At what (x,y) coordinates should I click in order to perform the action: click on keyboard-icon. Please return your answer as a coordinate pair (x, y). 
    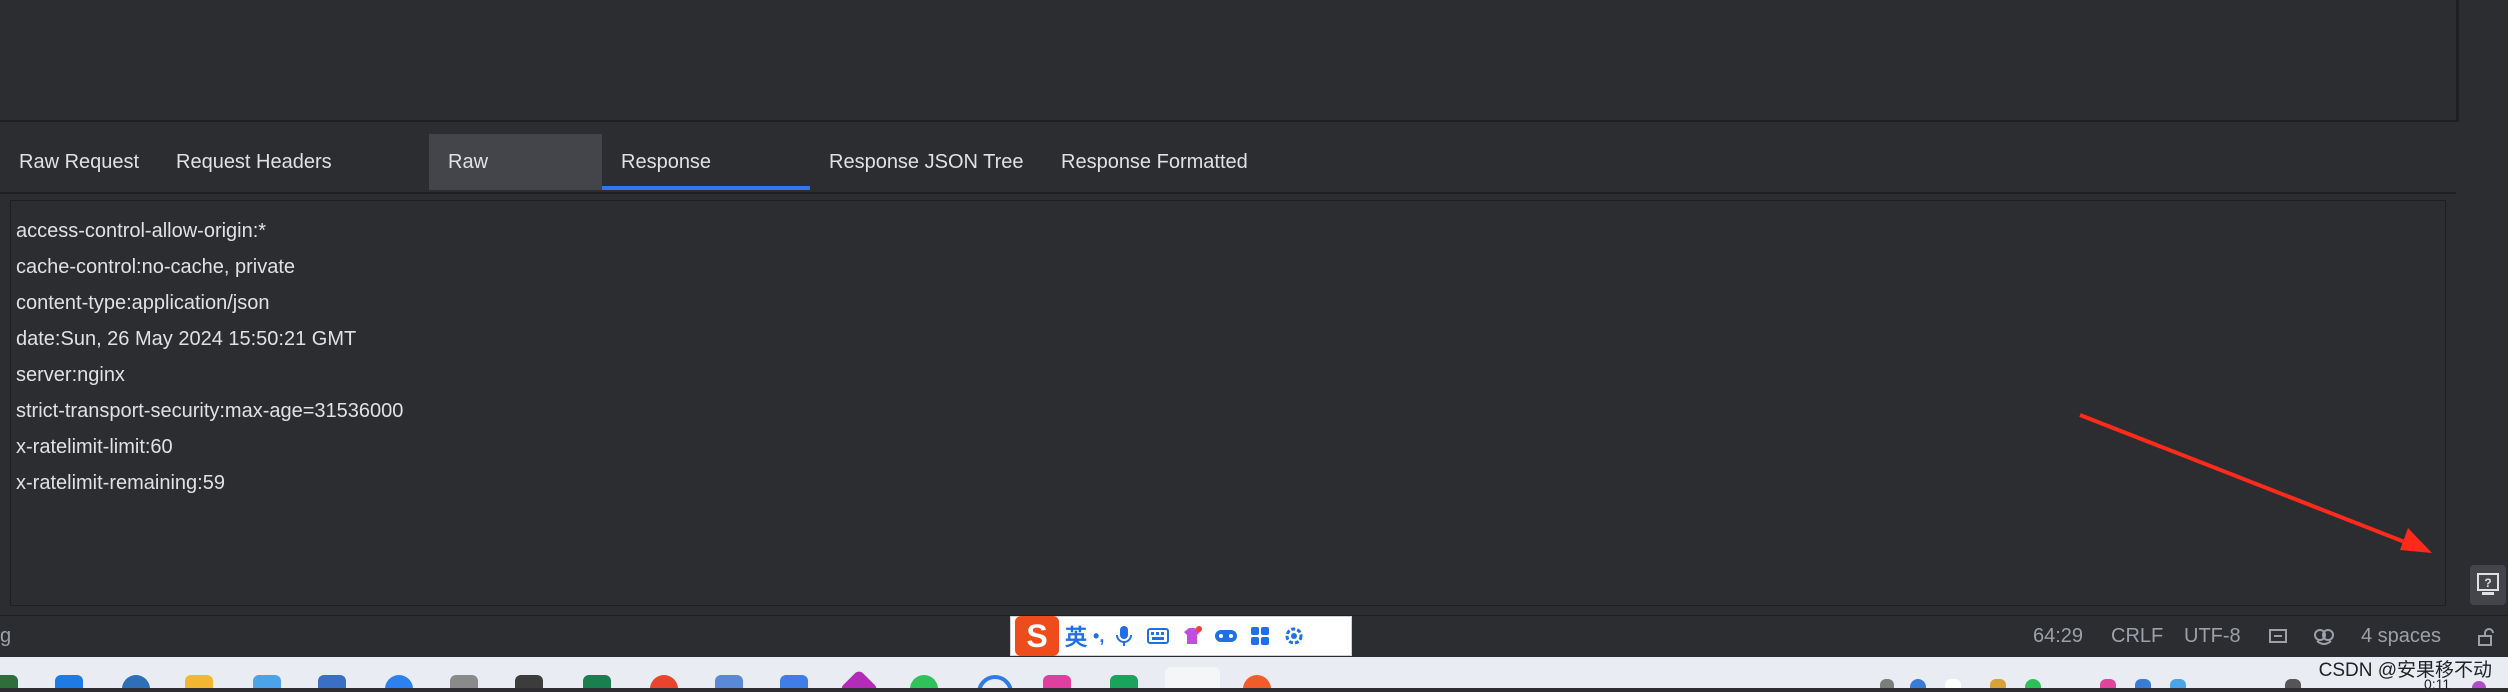
    Looking at the image, I should click on (1158, 636).